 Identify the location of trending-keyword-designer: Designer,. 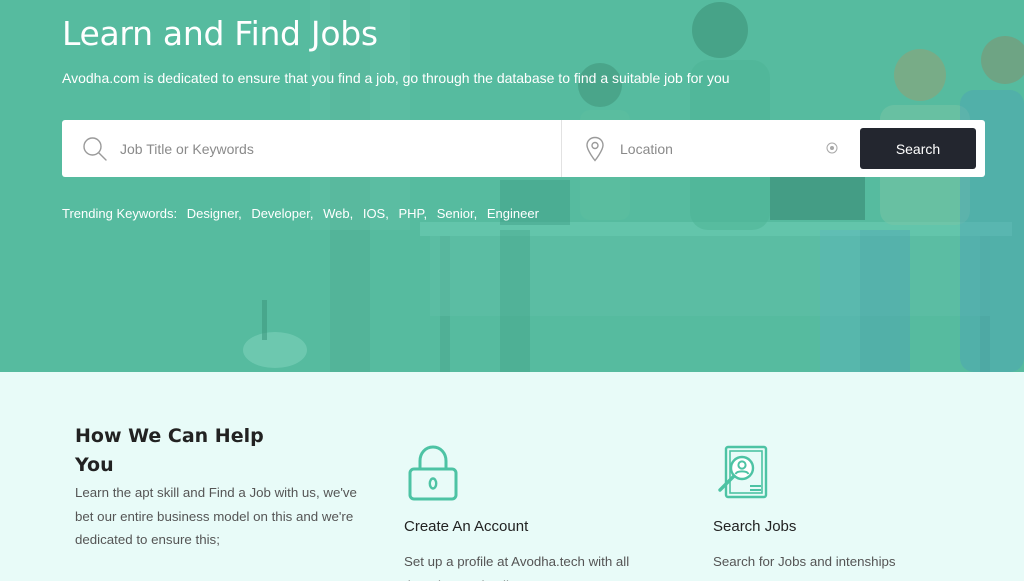
(214, 213).